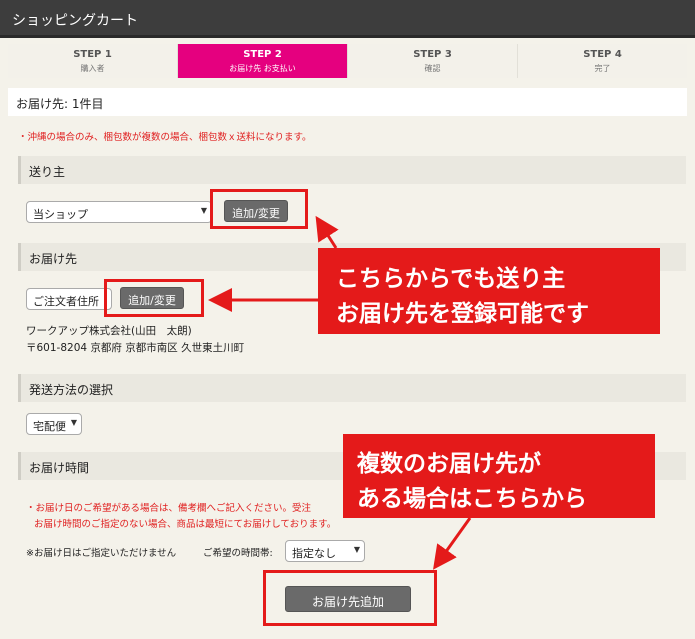 The width and height of the screenshot is (695, 639). I want to click on arrow-to-sender-button, so click(327, 232).